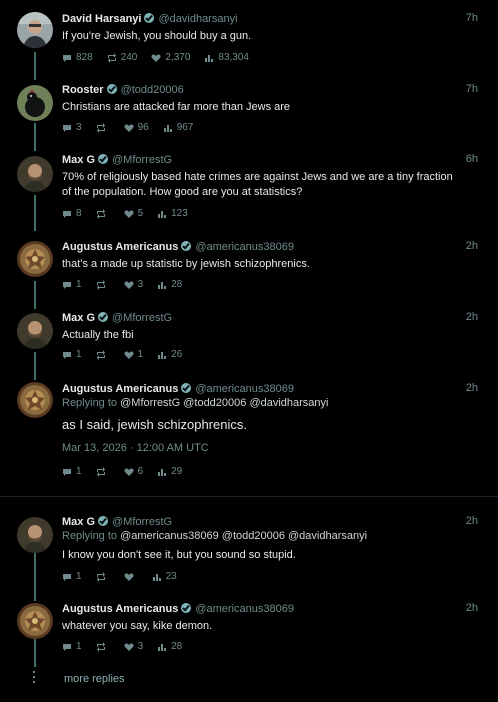 This screenshot has width=498, height=702. What do you see at coordinates (94, 679) in the screenshot?
I see `more-replies-link: more replies` at bounding box center [94, 679].